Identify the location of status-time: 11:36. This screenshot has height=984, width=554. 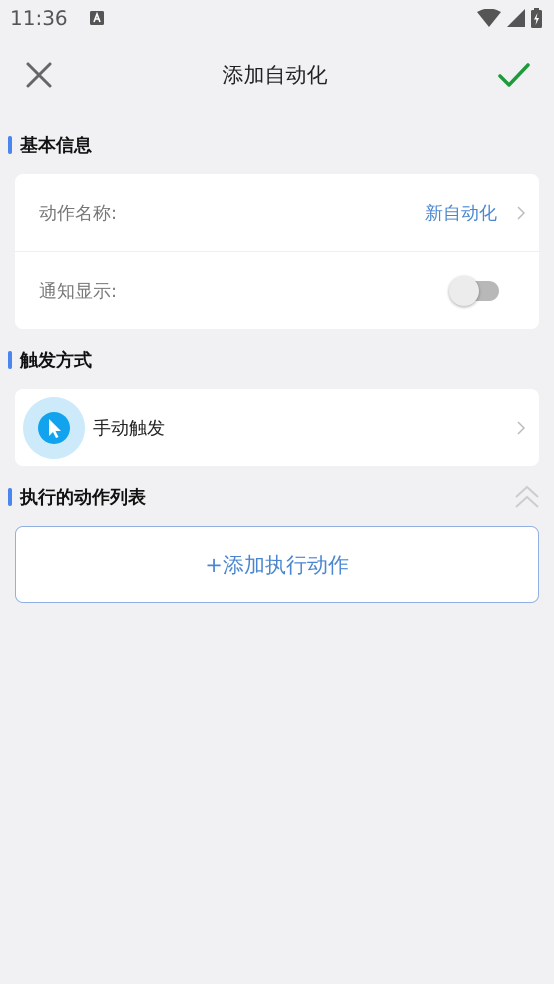
(39, 18).